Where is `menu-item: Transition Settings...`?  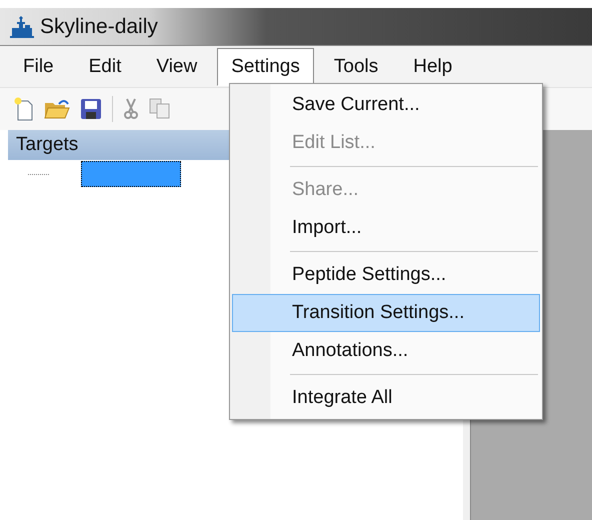
menu-item: Transition Settings... is located at coordinates (386, 313).